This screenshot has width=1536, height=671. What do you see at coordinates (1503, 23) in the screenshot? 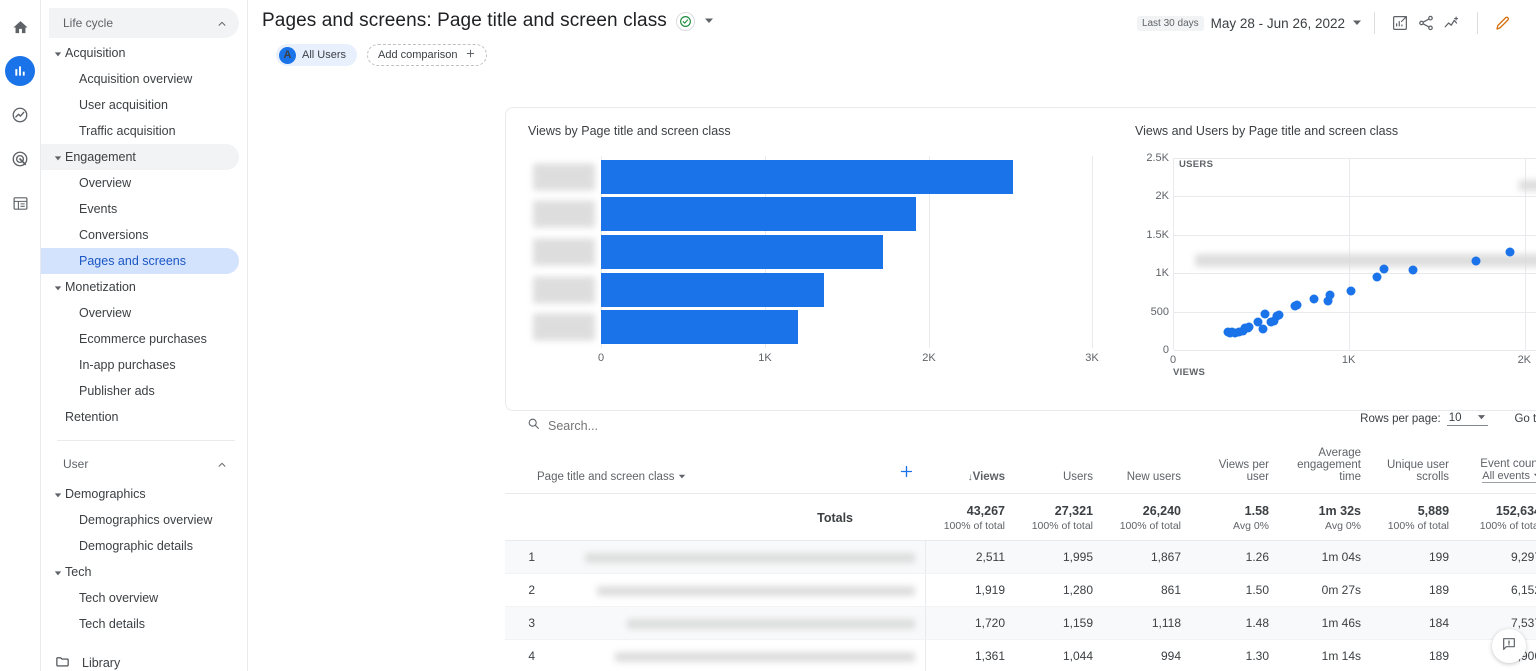
I see `edit-icon` at bounding box center [1503, 23].